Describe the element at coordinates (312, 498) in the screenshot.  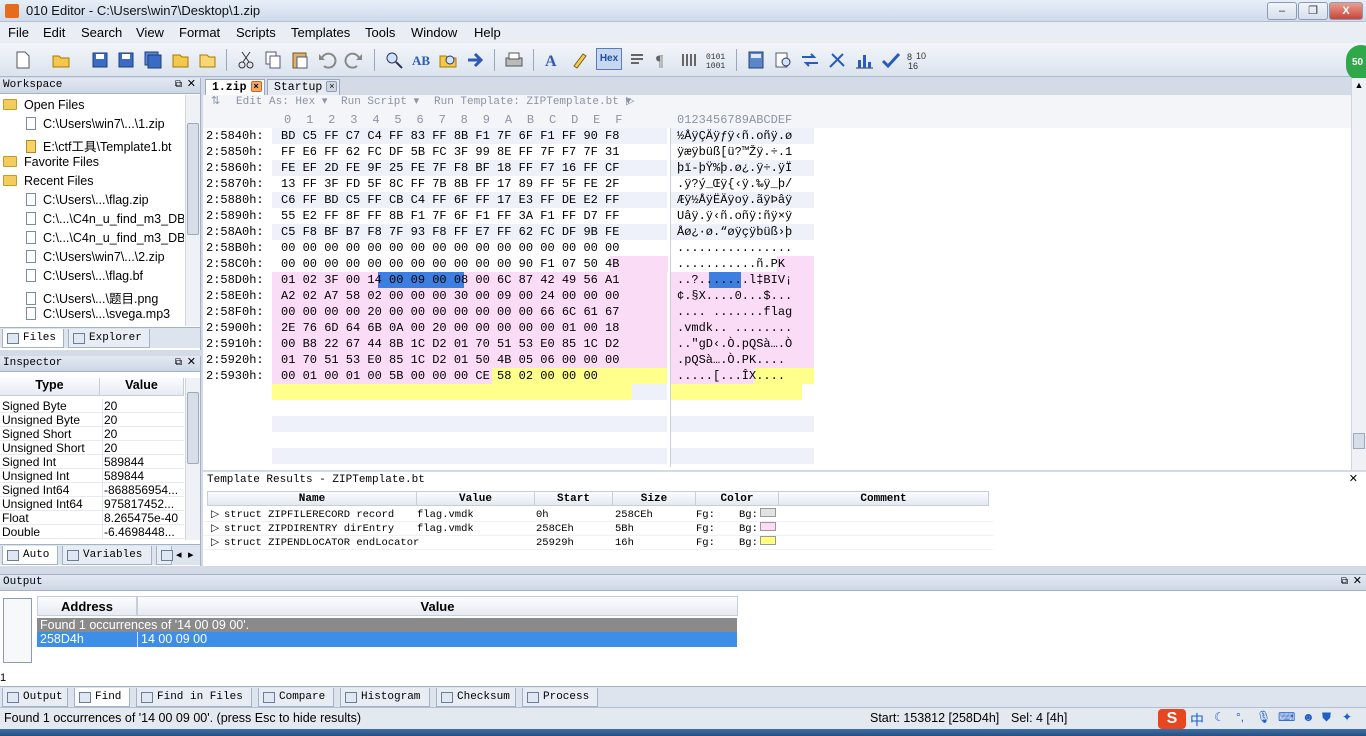
I see `col-name-header: Name` at that location.